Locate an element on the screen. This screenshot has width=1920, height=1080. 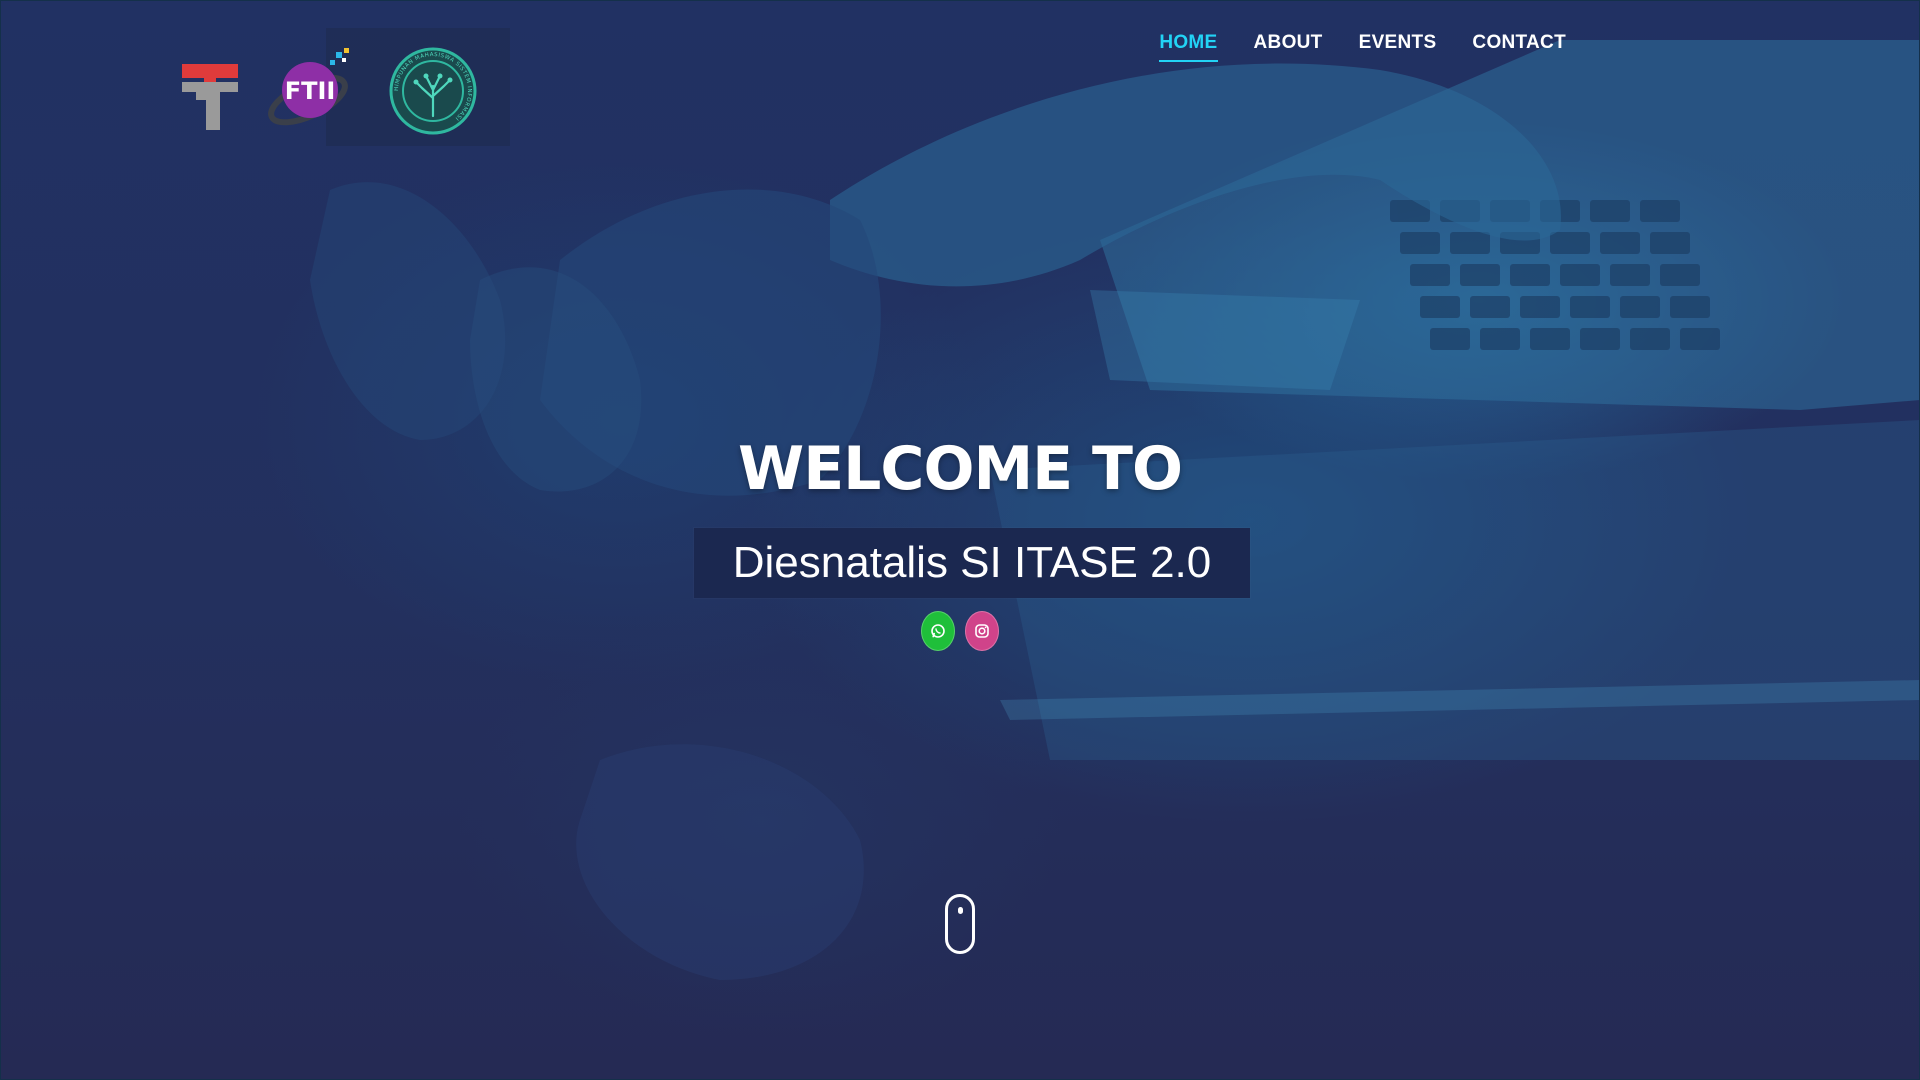
instagram-icon is located at coordinates (982, 631).